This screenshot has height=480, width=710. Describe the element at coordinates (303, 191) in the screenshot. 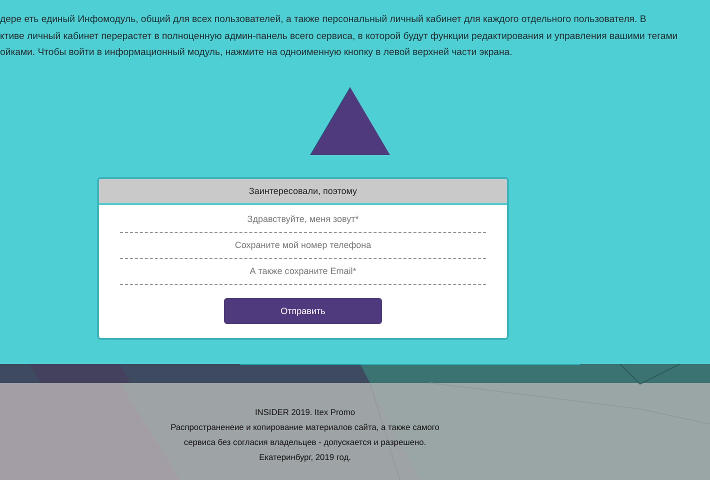

I see `form-title: Заинтересовали, поэтому` at that location.